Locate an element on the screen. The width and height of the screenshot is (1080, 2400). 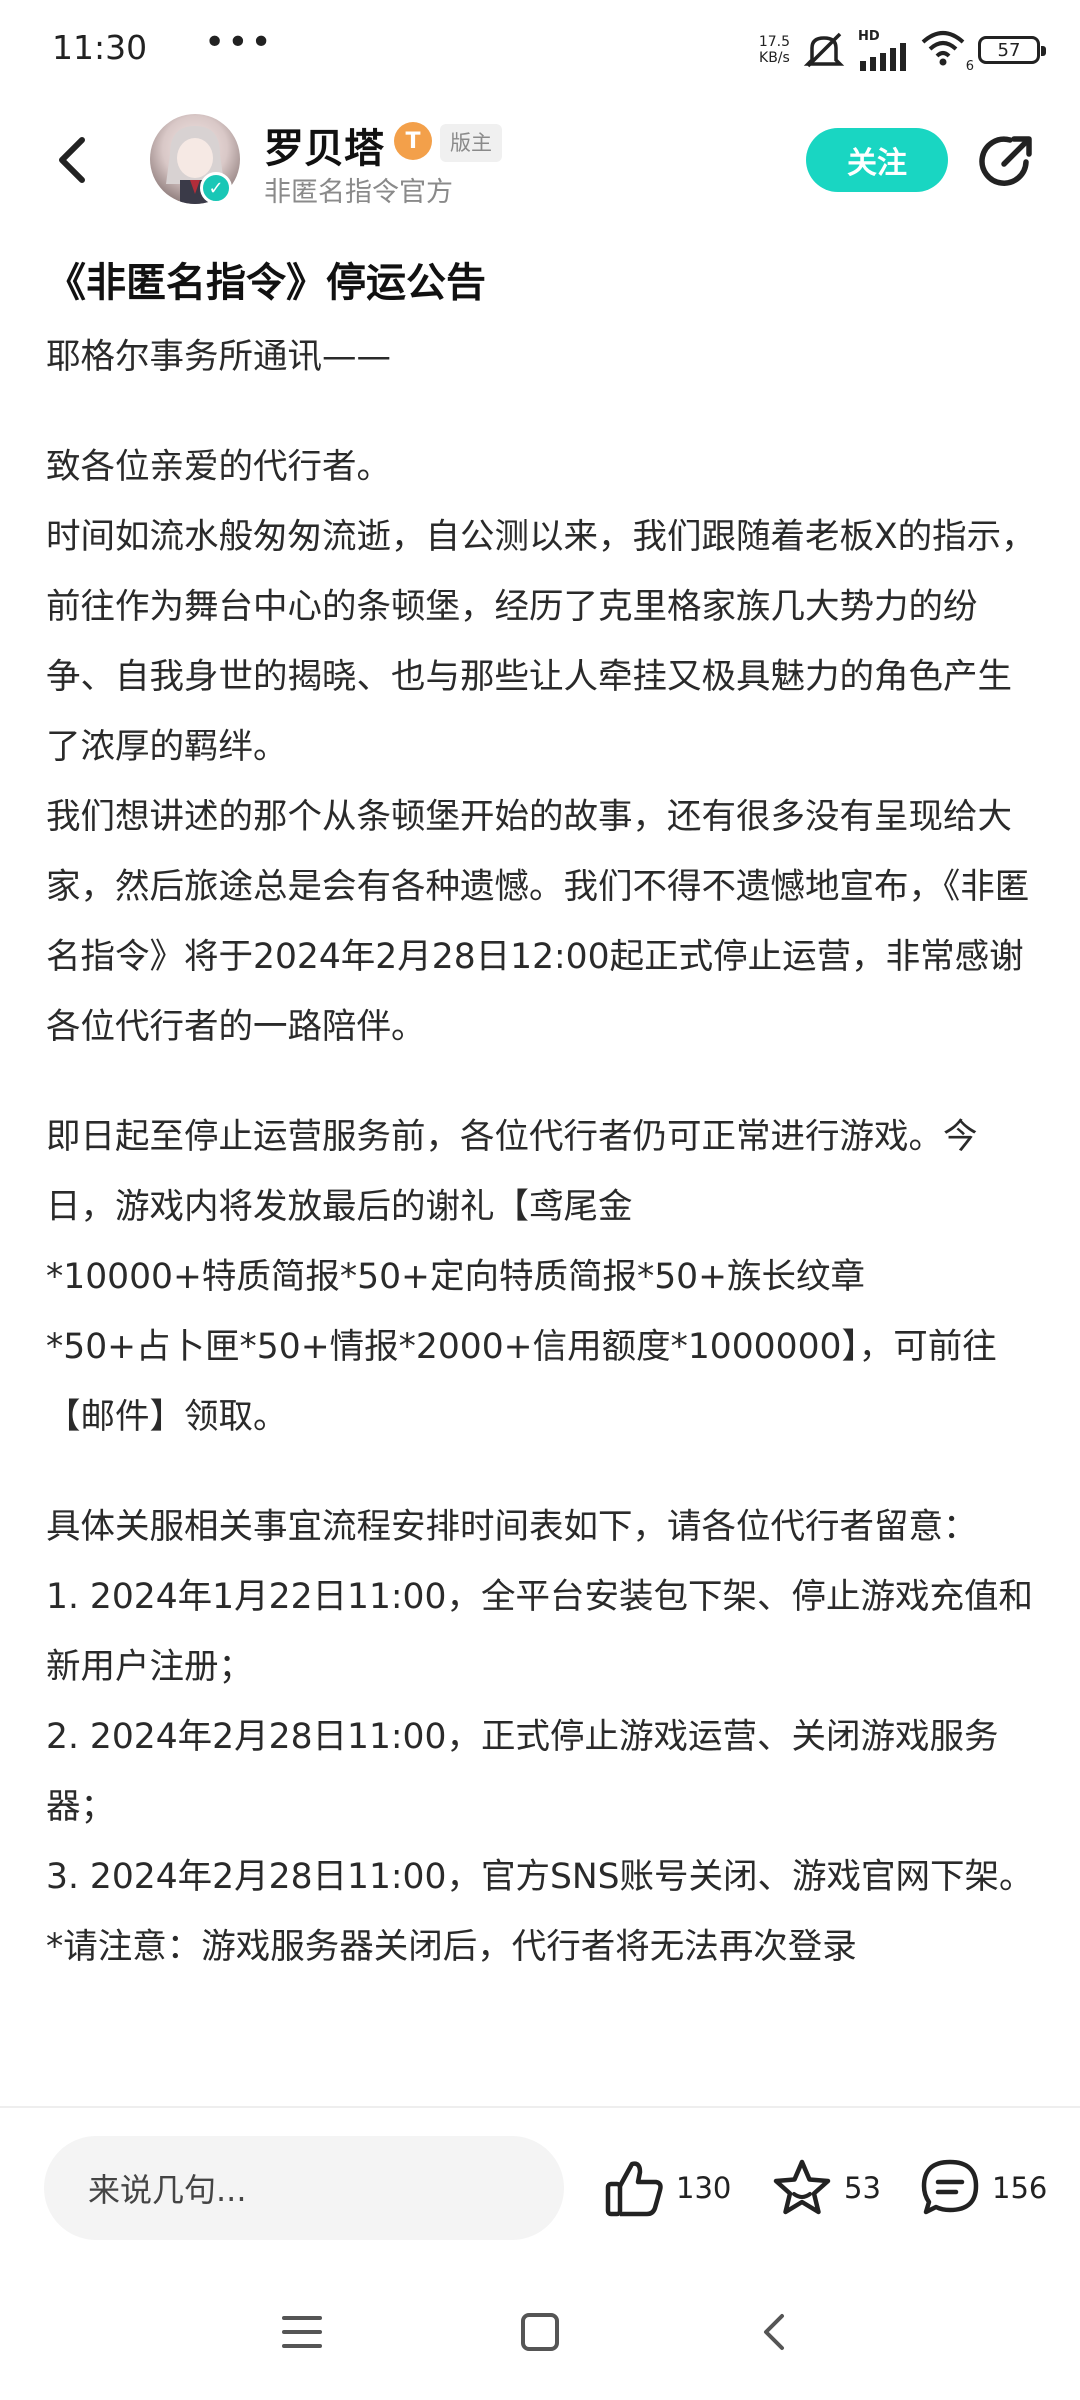
back-icon is located at coordinates (74, 160).